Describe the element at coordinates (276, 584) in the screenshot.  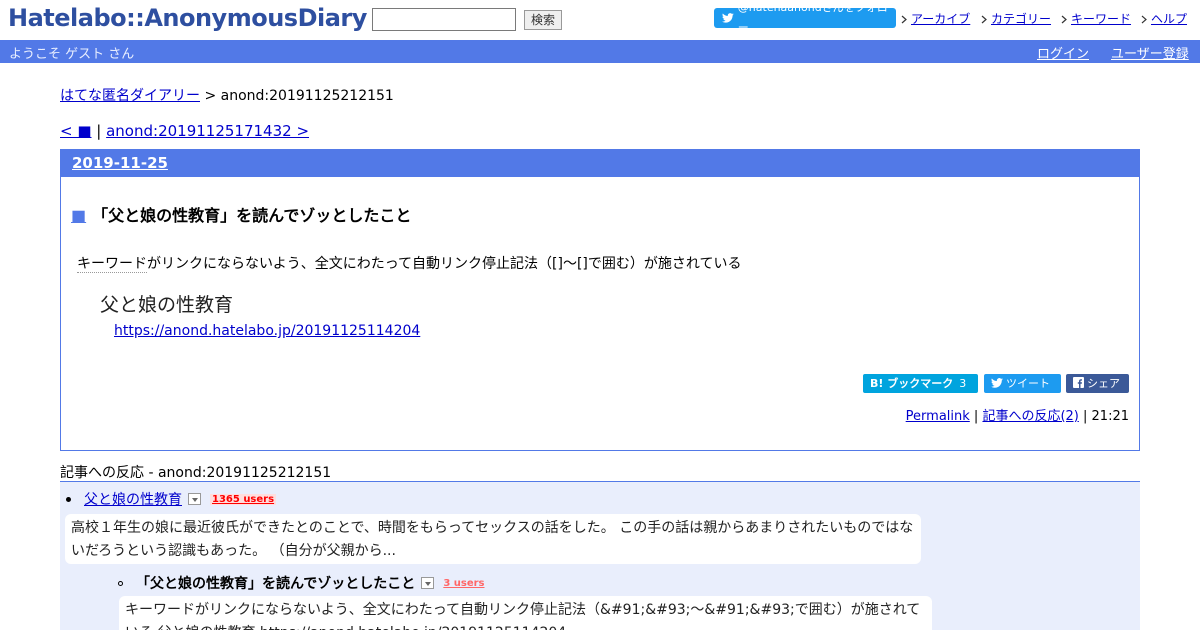
I see `reaction-title: 「父と娘の性教育」を読んでゾッとしたこと` at that location.